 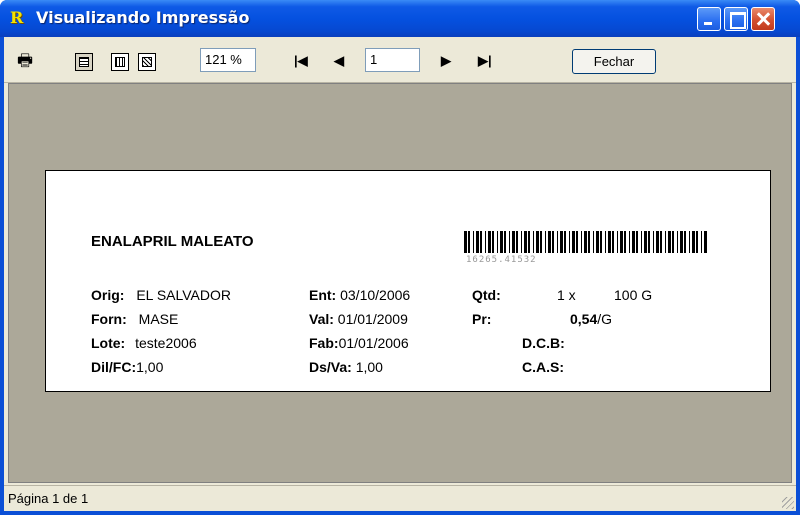 I want to click on multi-page-button, so click(x=147, y=62).